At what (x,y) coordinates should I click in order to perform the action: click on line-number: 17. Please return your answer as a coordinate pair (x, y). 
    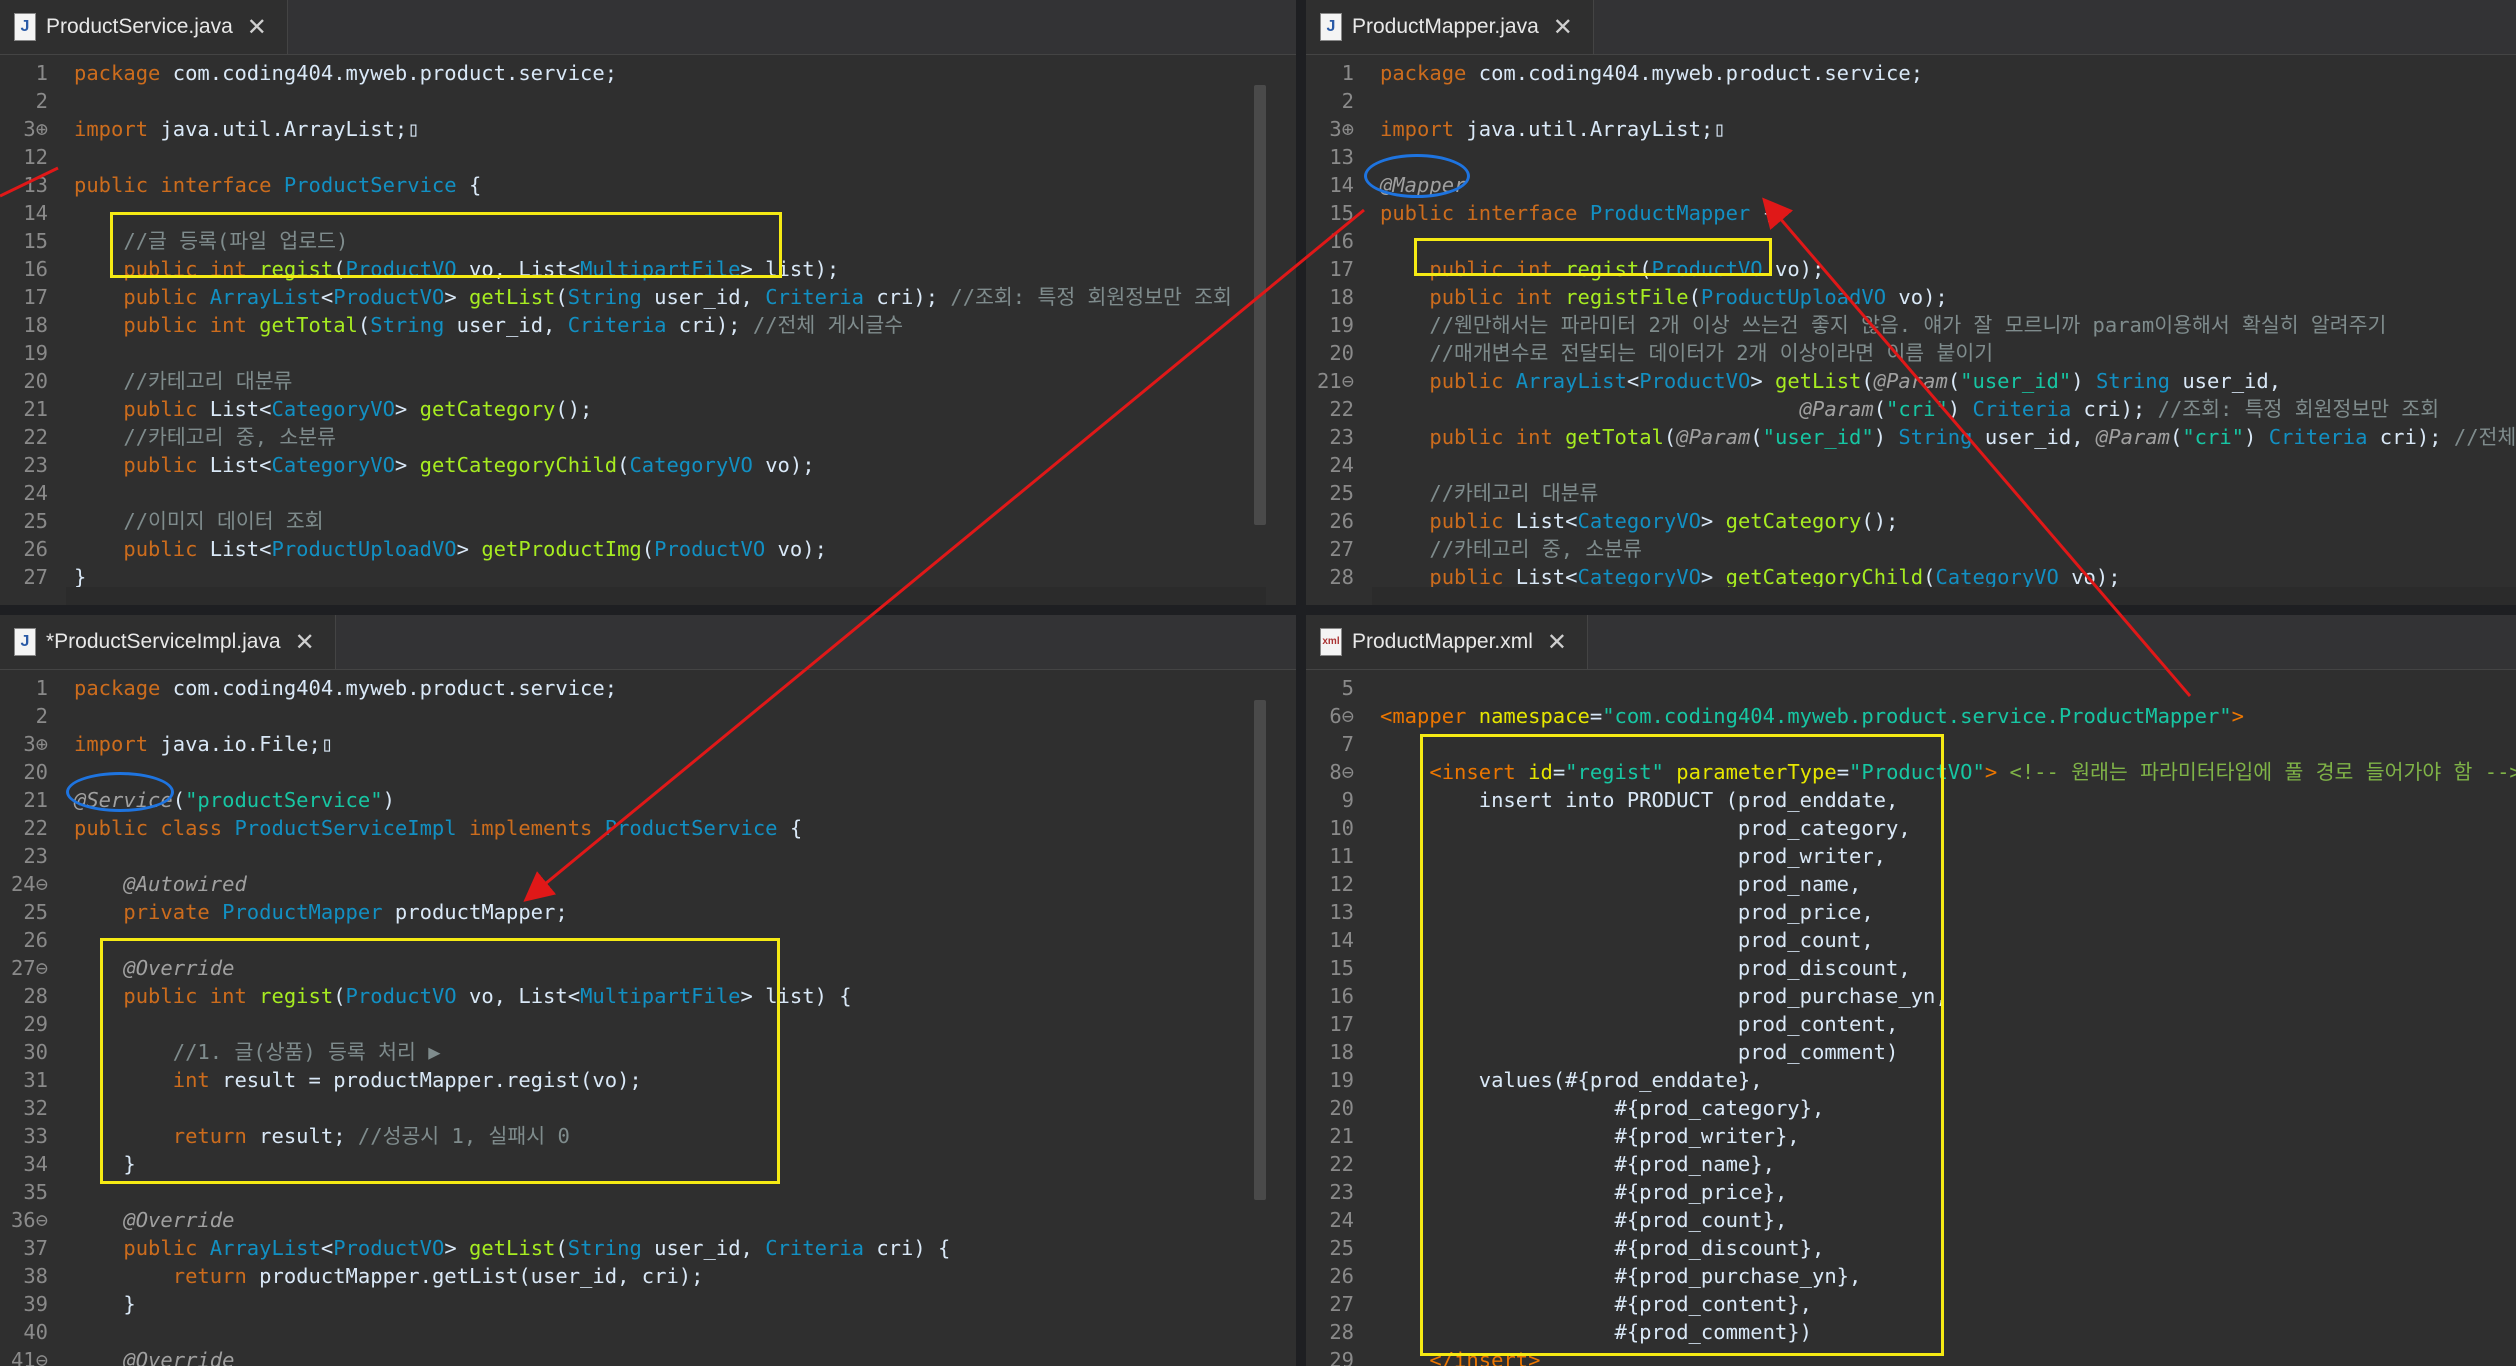
    Looking at the image, I should click on (35, 297).